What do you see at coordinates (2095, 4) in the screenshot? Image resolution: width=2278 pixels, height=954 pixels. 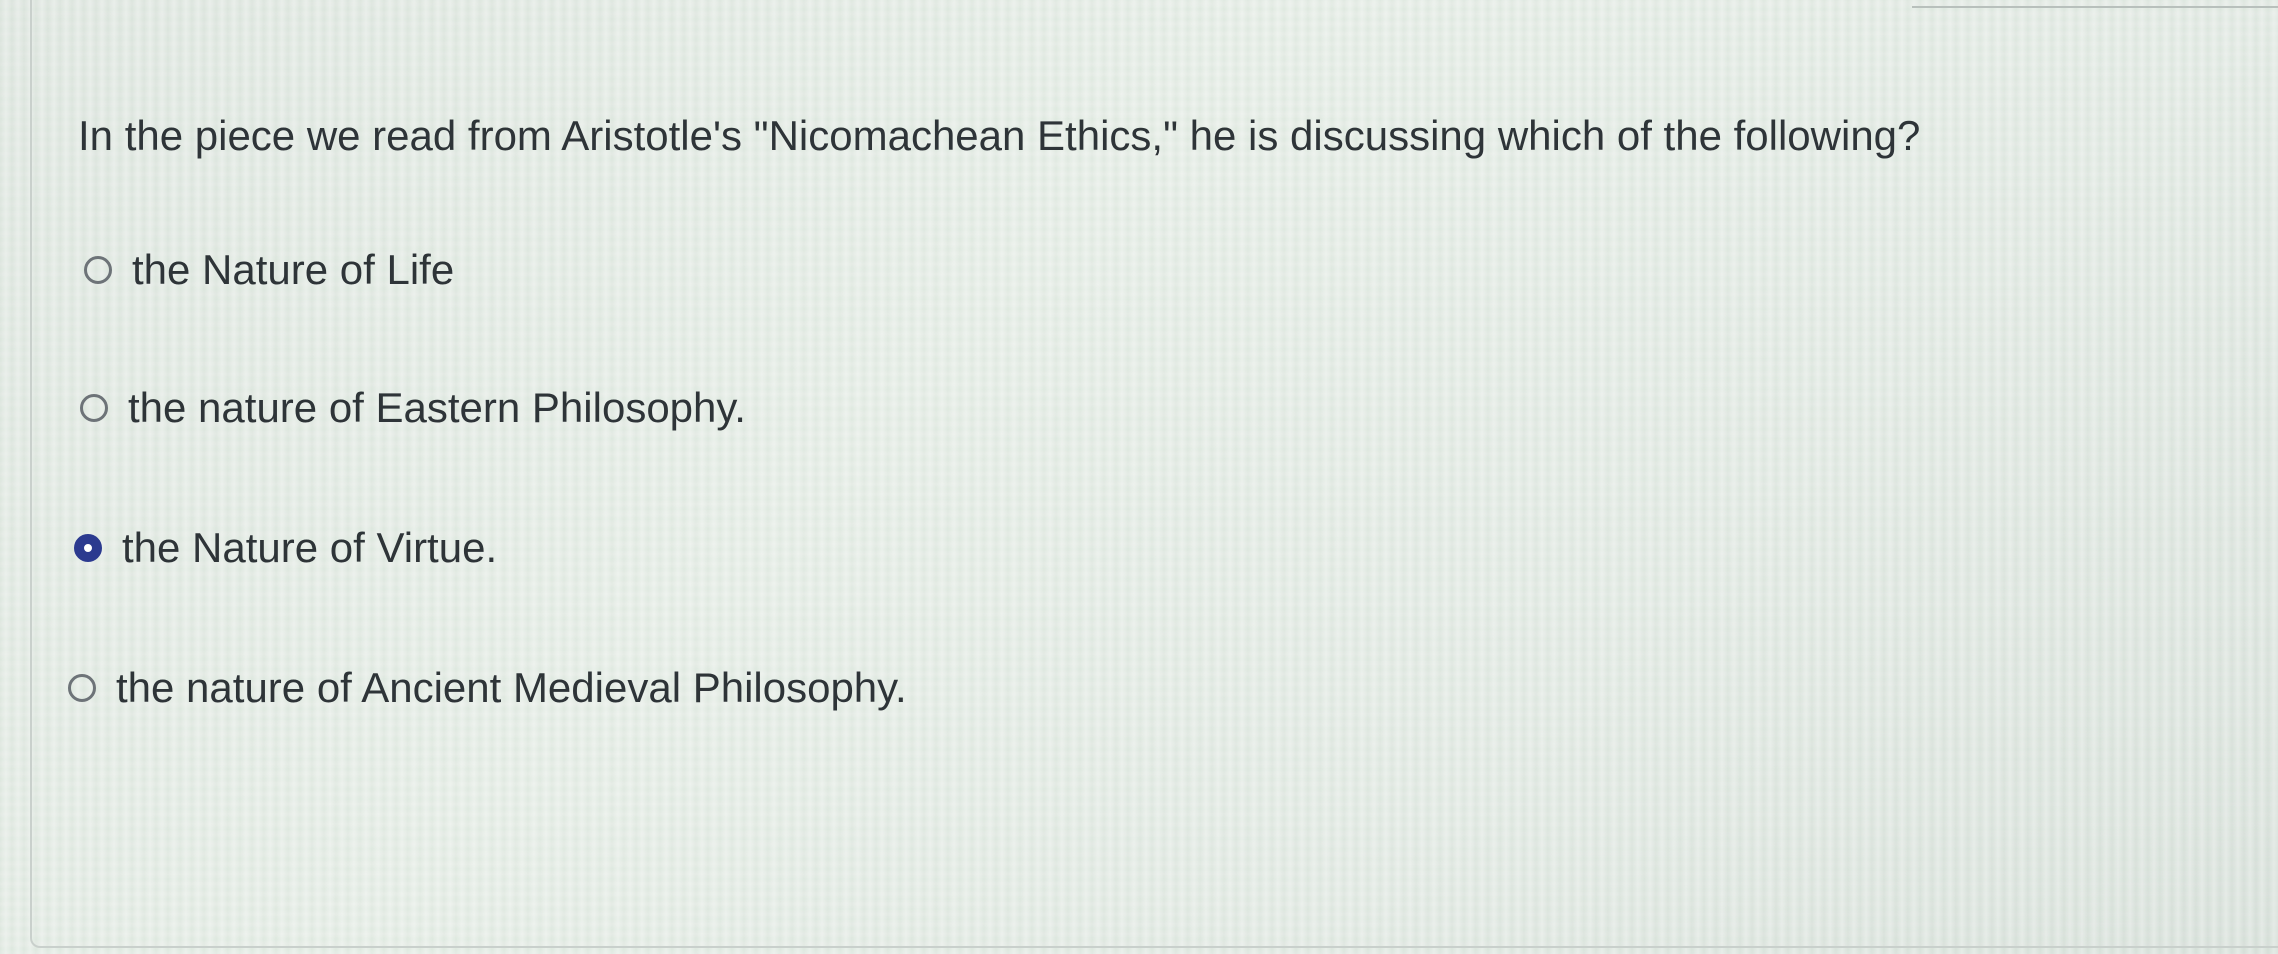 I see `panel-top-edge` at bounding box center [2095, 4].